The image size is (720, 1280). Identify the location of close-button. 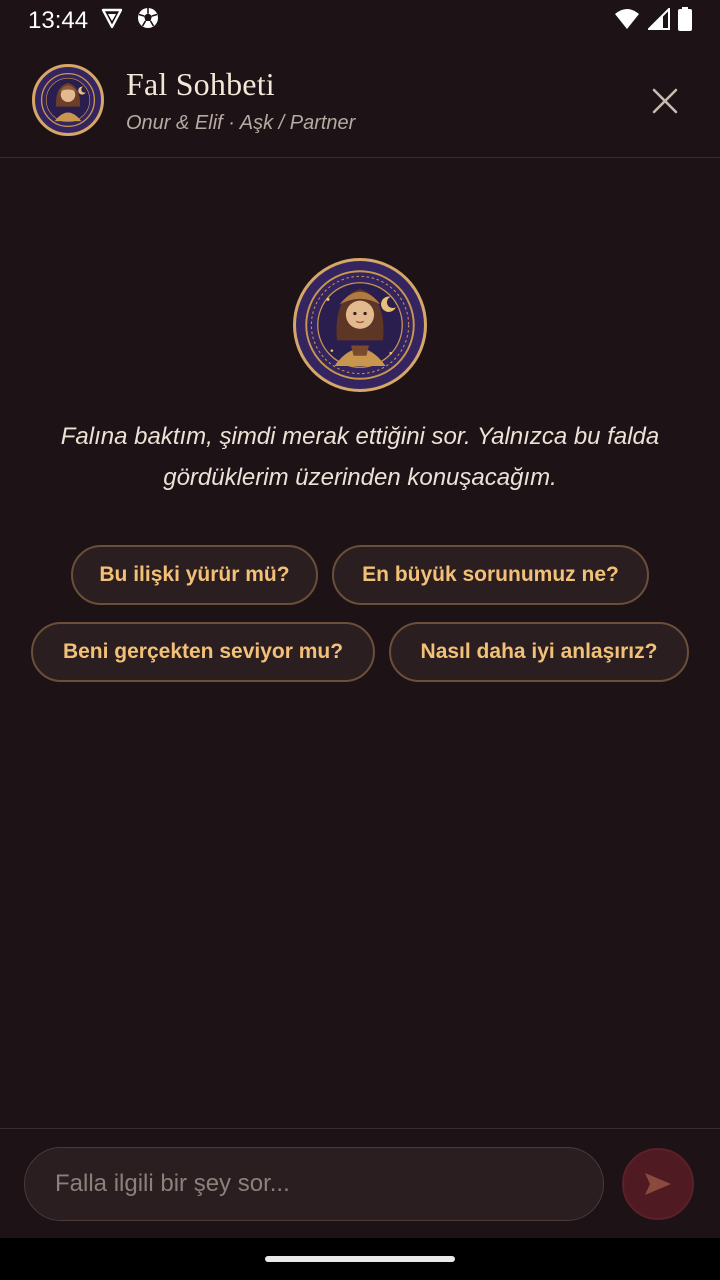
(665, 101).